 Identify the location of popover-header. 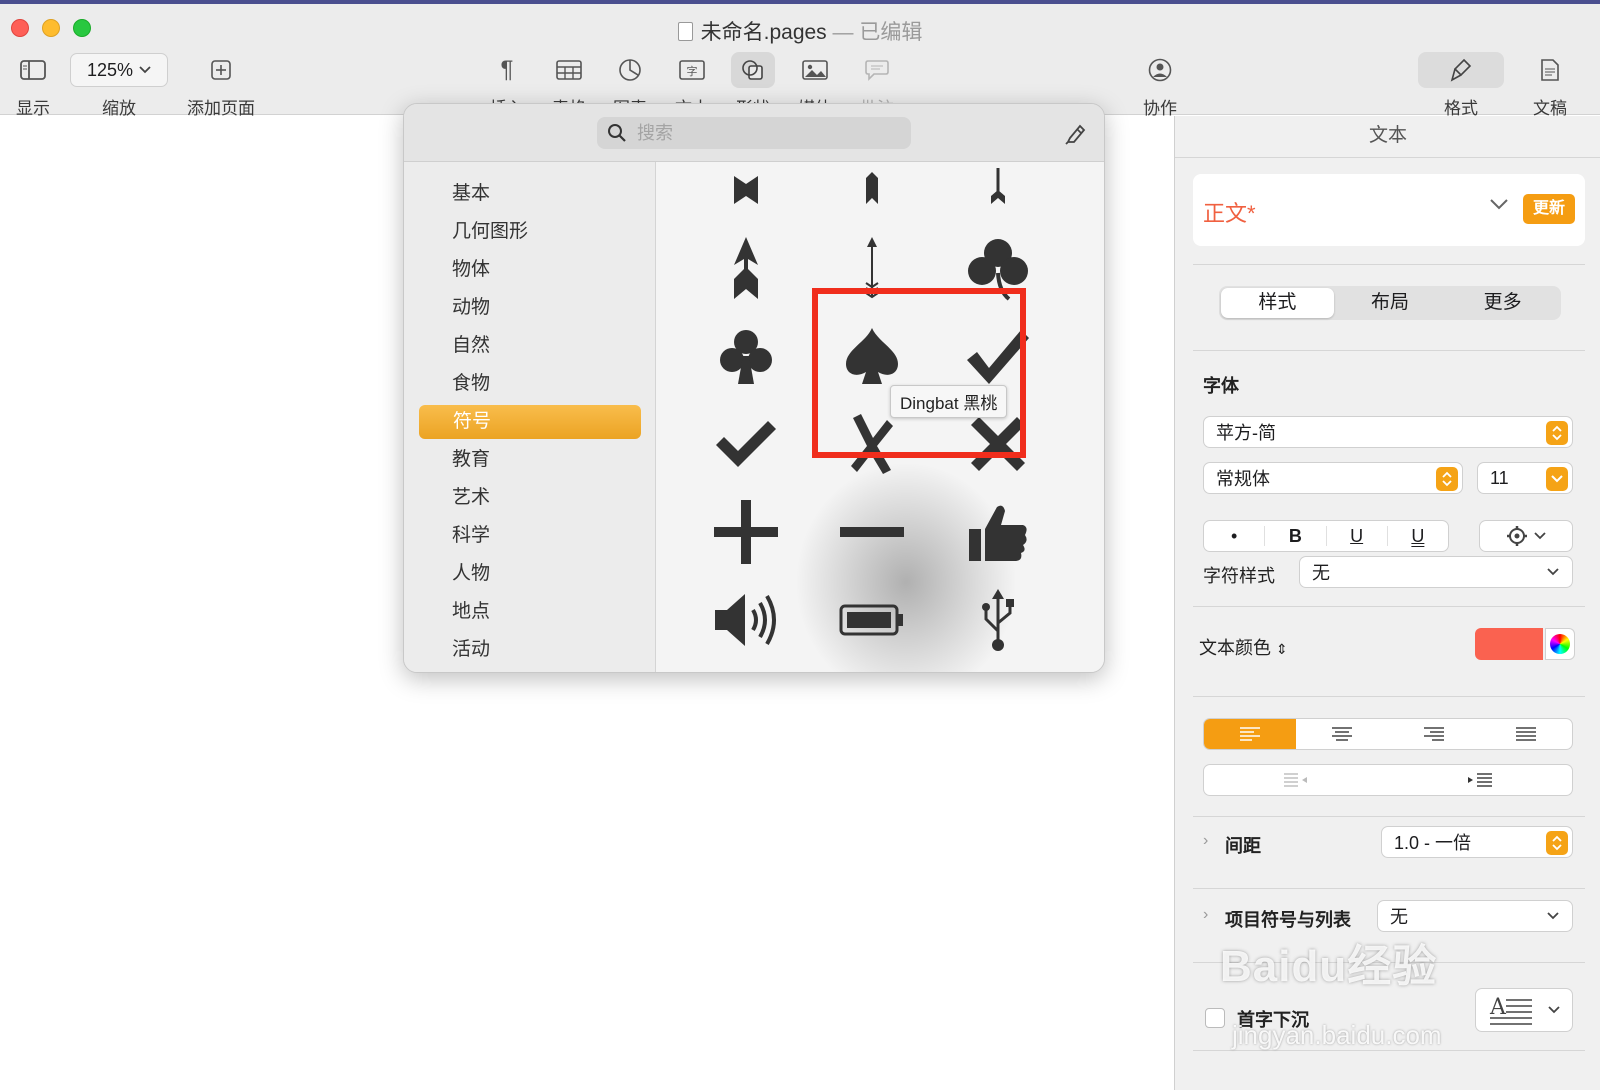
(754, 133).